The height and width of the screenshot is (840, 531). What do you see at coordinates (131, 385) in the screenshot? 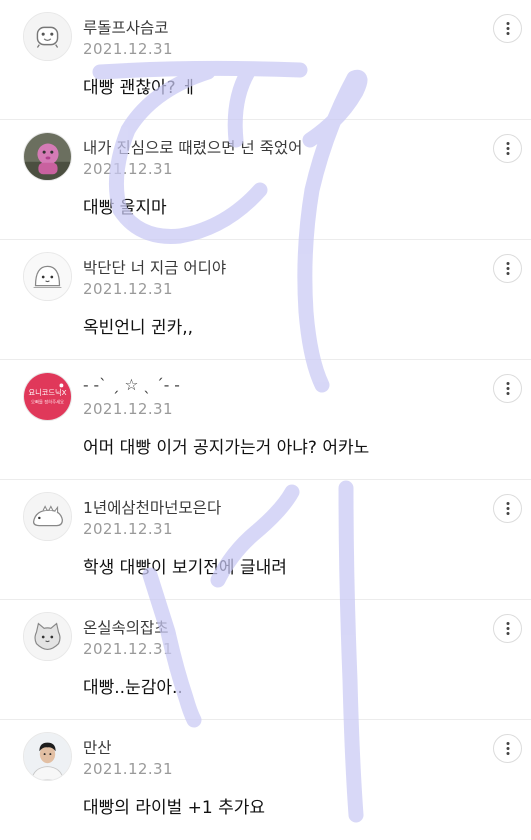
I see `comment-nickname: - -` ˏ ☆ ˎ ´- -` at bounding box center [131, 385].